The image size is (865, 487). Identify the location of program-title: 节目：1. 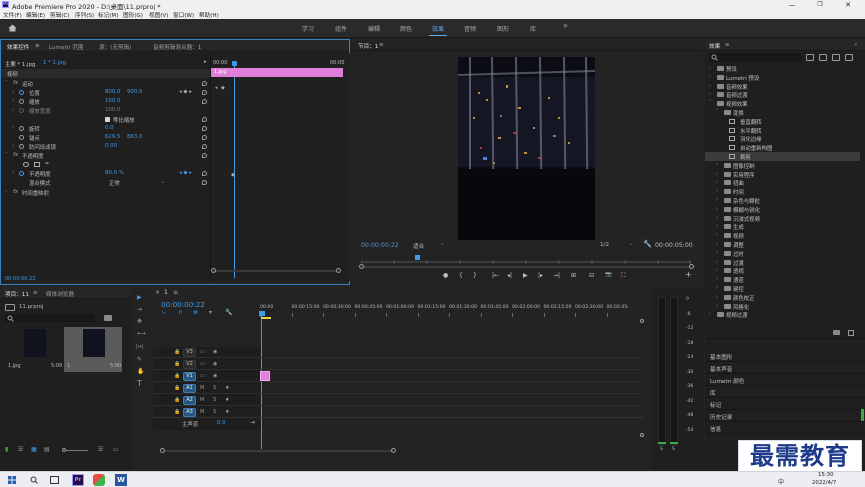
(368, 46).